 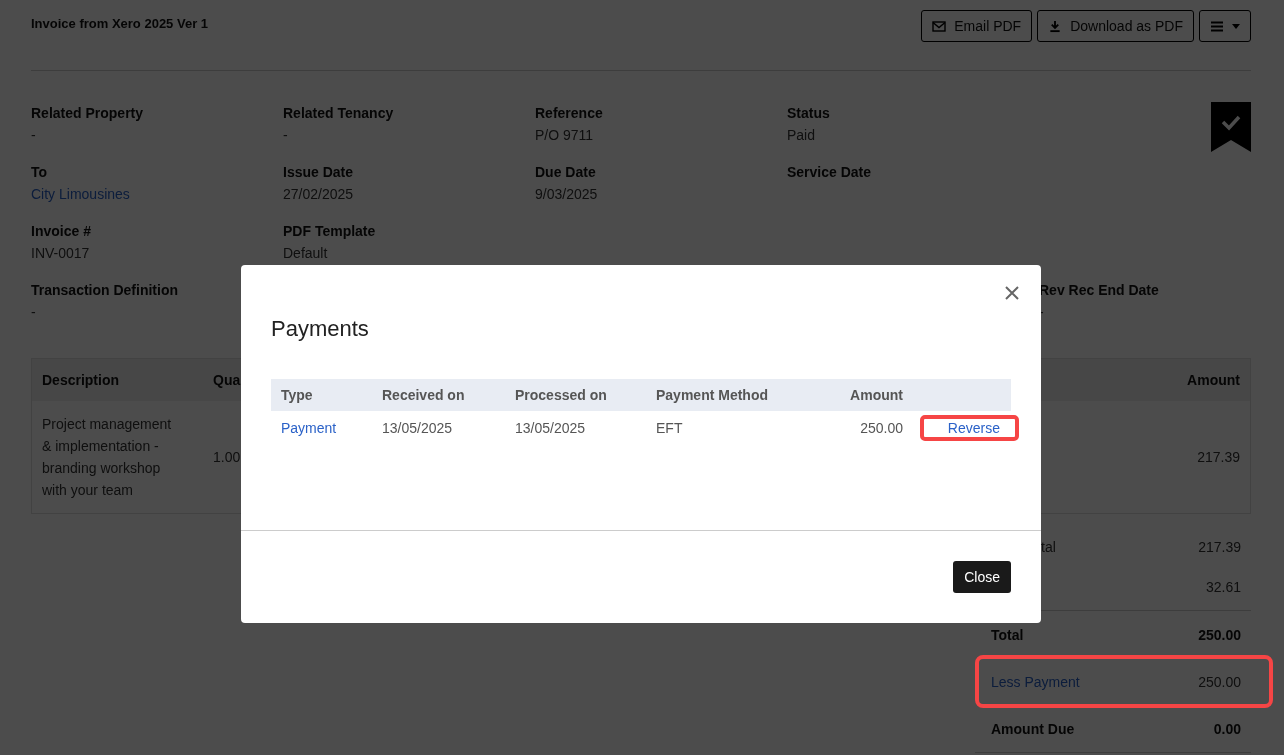 What do you see at coordinates (982, 577) in the screenshot?
I see `close-button: Close` at bounding box center [982, 577].